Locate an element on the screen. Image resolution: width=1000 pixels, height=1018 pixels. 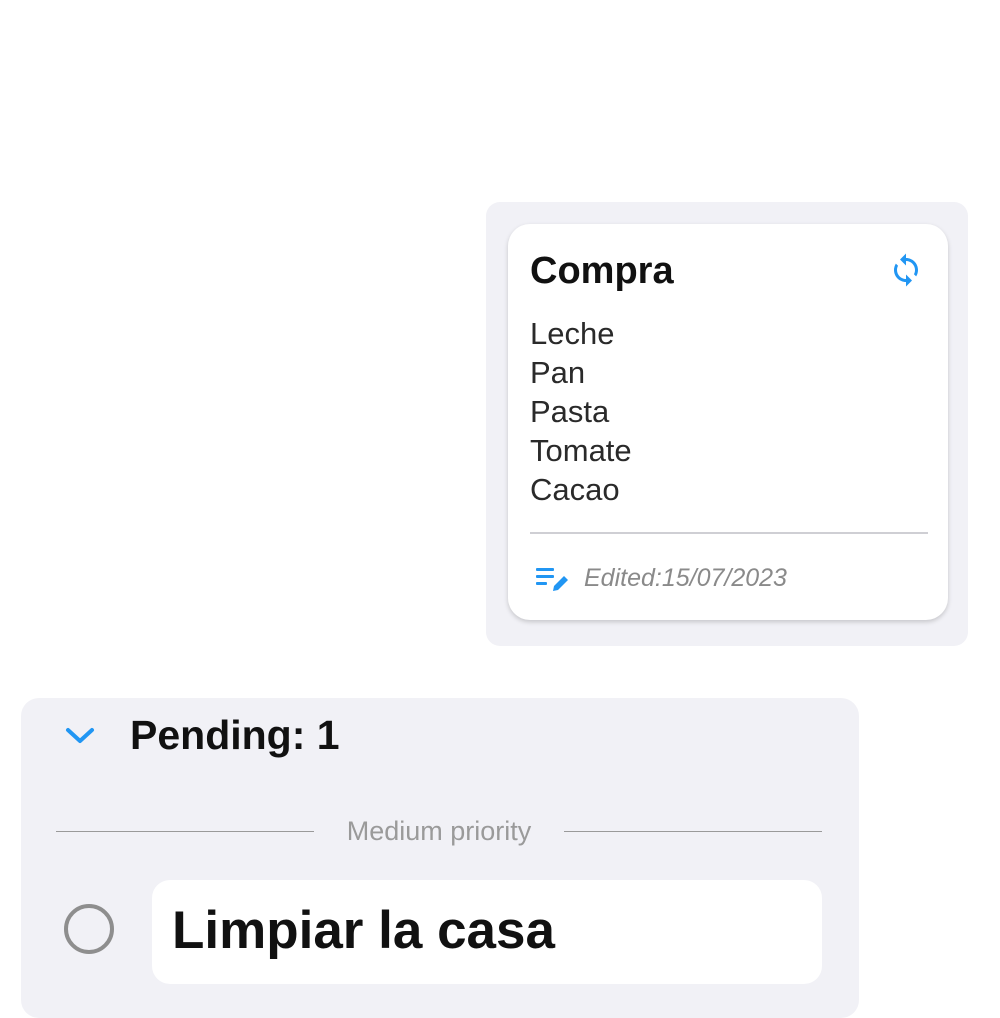
task-item: Limpiar la casa is located at coordinates (487, 932).